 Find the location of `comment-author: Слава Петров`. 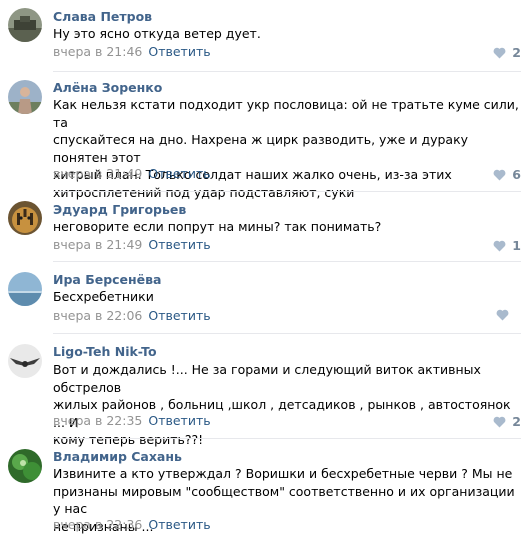

comment-author: Слава Петров is located at coordinates (102, 16).